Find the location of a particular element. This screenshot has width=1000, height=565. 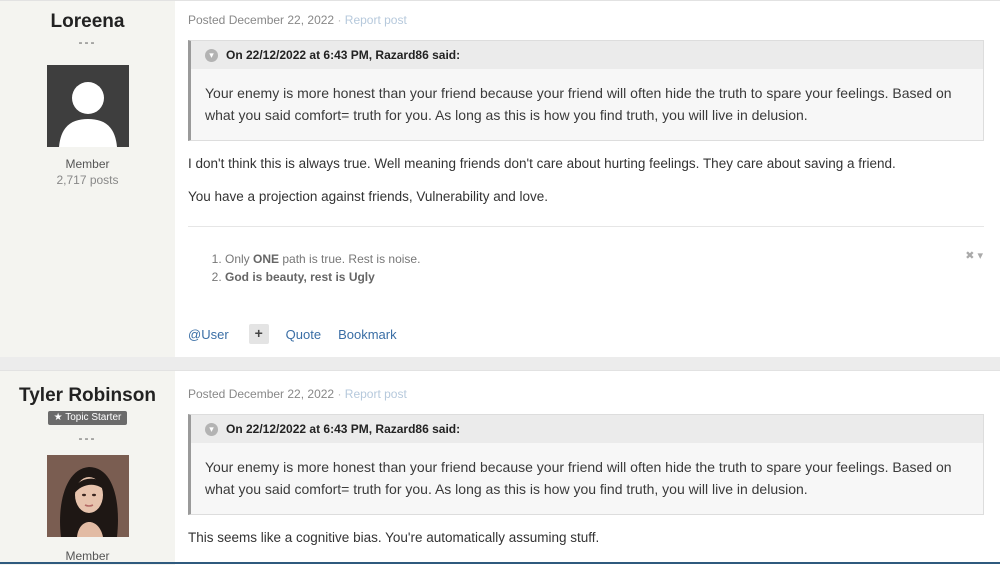

signature-divider is located at coordinates (586, 226).